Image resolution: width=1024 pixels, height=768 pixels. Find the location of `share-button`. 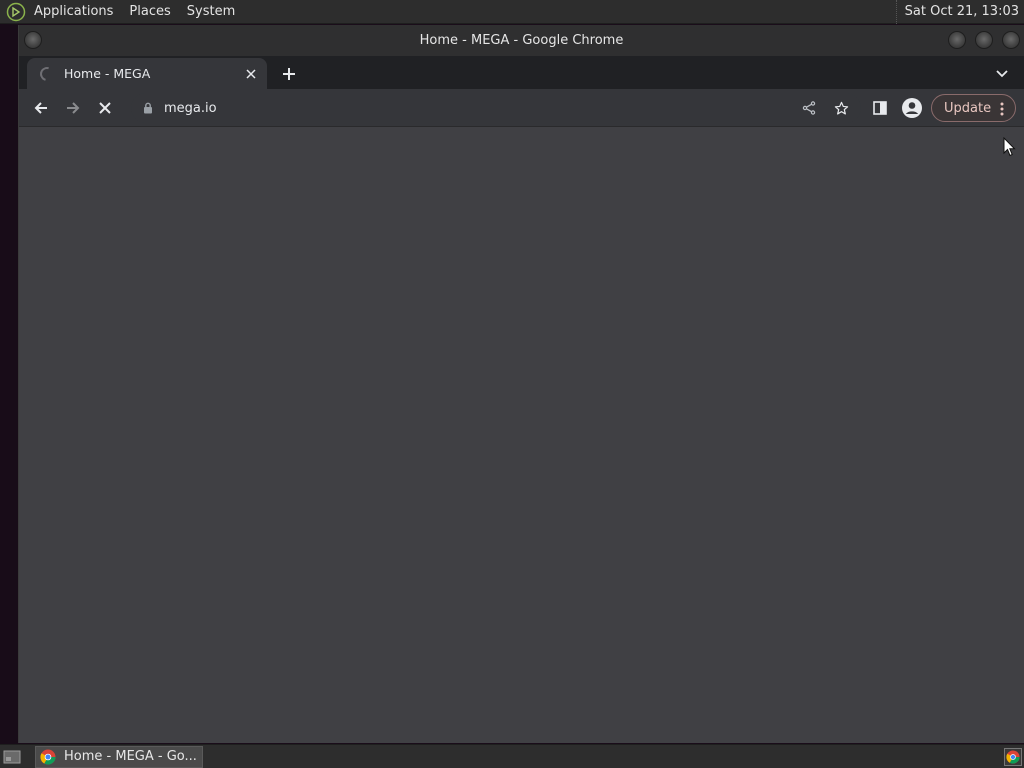

share-button is located at coordinates (809, 108).